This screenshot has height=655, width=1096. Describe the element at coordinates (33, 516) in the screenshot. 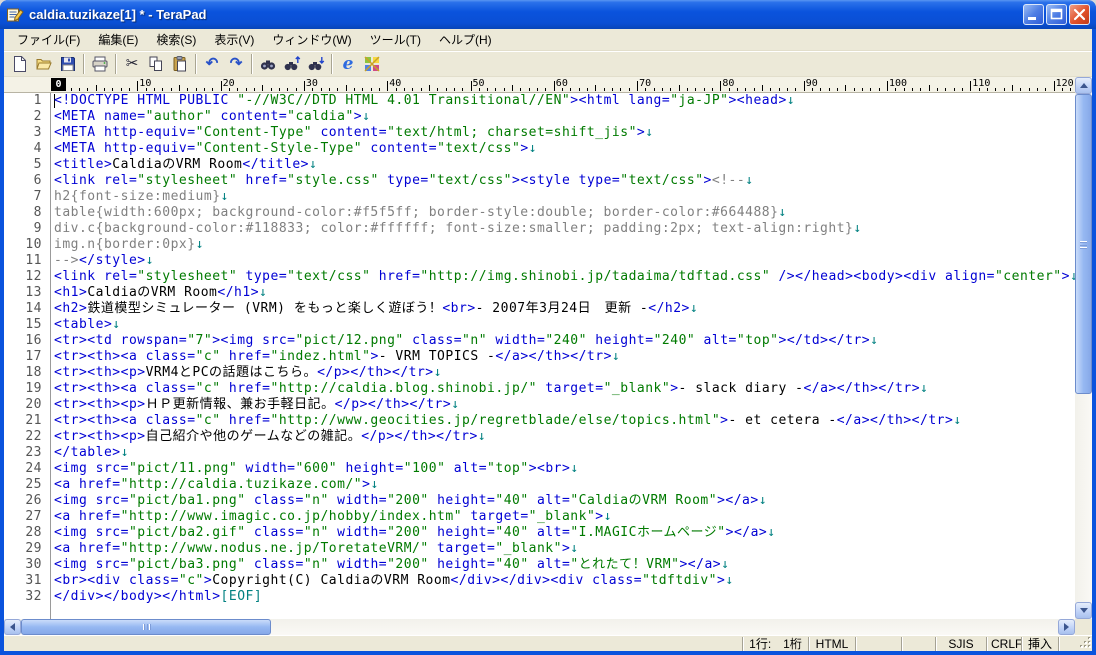

I see `line-number: 27` at that location.